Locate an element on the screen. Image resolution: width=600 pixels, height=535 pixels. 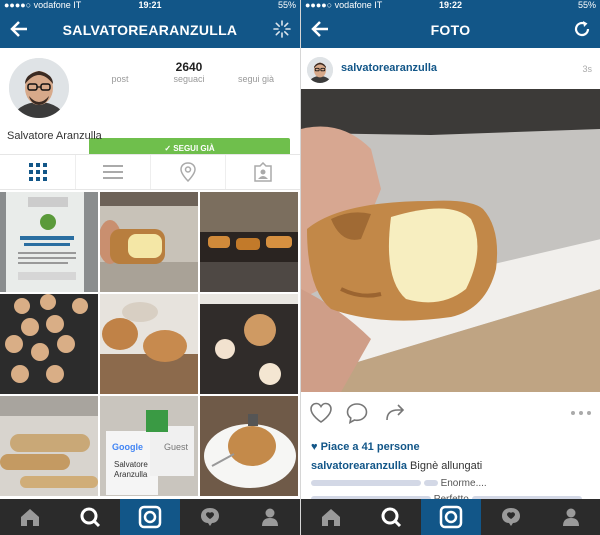
badge-name-line1: Salvatore is located at coordinates (131, 464).